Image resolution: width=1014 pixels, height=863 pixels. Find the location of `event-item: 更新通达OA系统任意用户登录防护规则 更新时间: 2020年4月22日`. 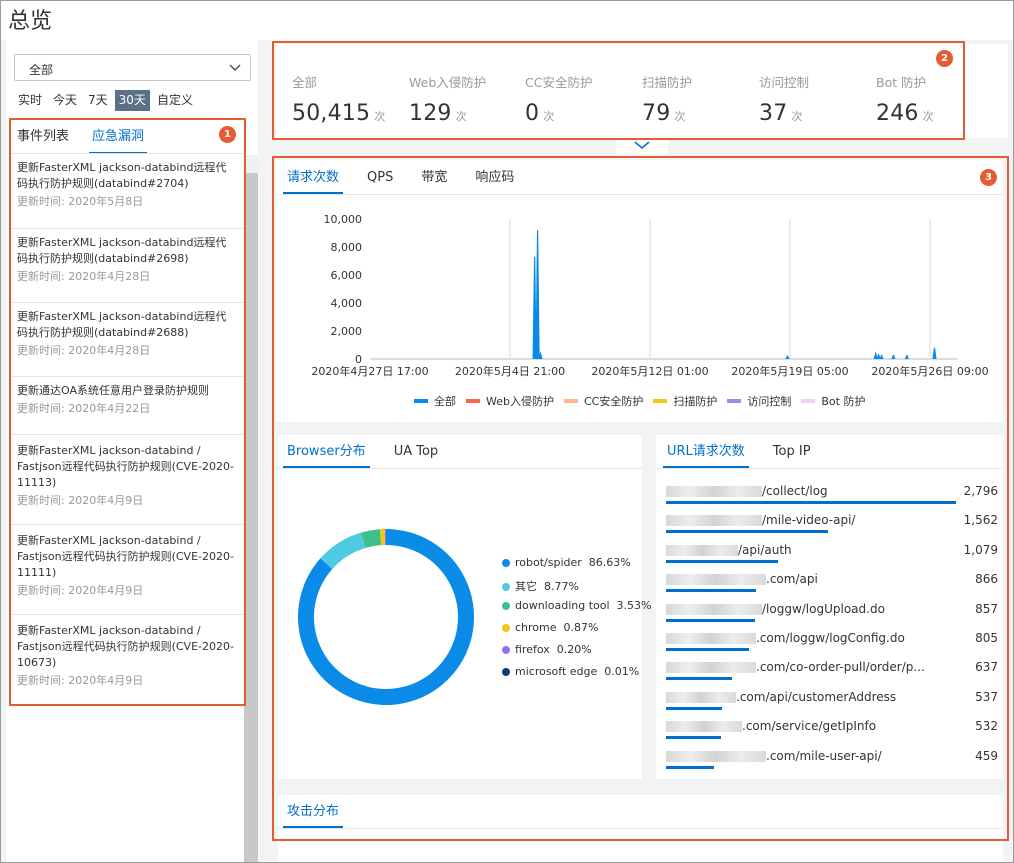

event-item: 更新通达OA系统任意用户登录防护规则 更新时间: 2020年4月22日 is located at coordinates (127, 400).